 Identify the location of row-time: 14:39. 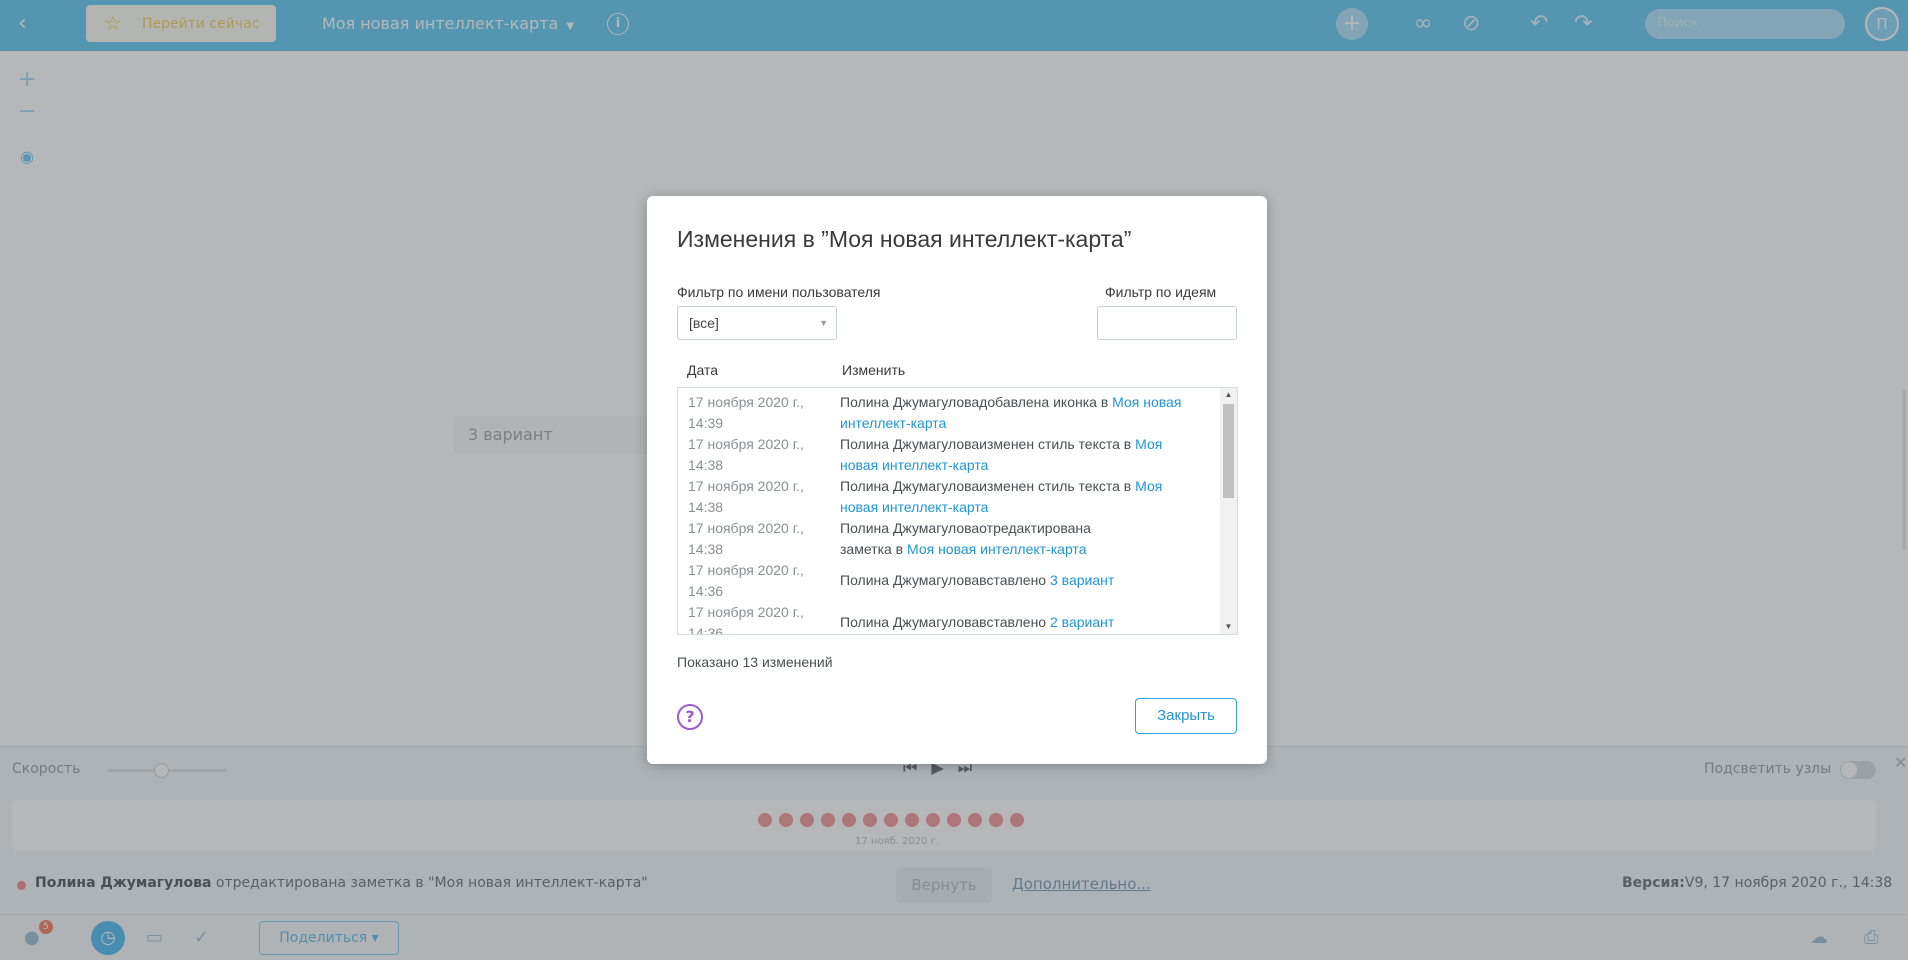
(706, 423).